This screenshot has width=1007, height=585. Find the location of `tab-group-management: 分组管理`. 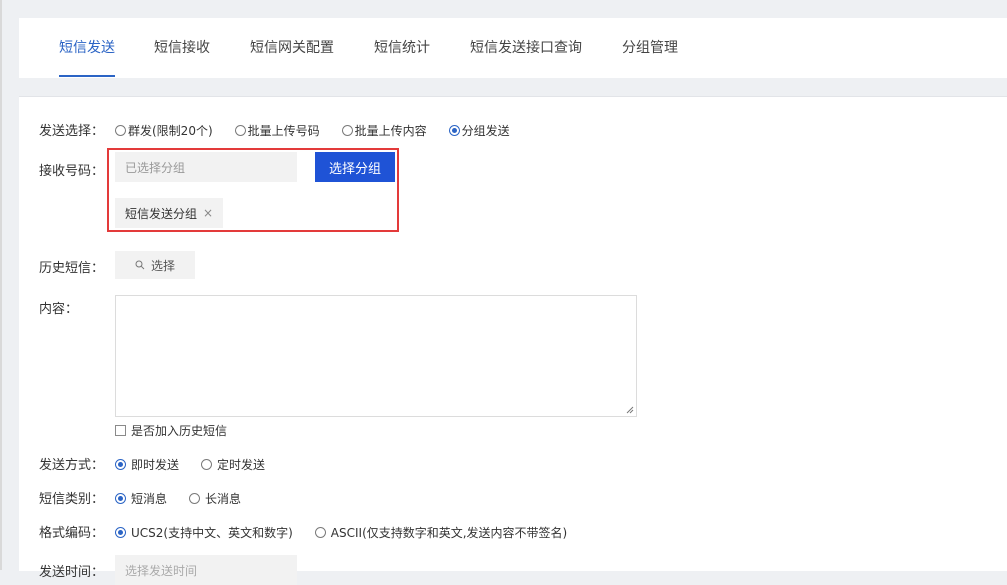

tab-group-management: 分组管理 is located at coordinates (650, 48).